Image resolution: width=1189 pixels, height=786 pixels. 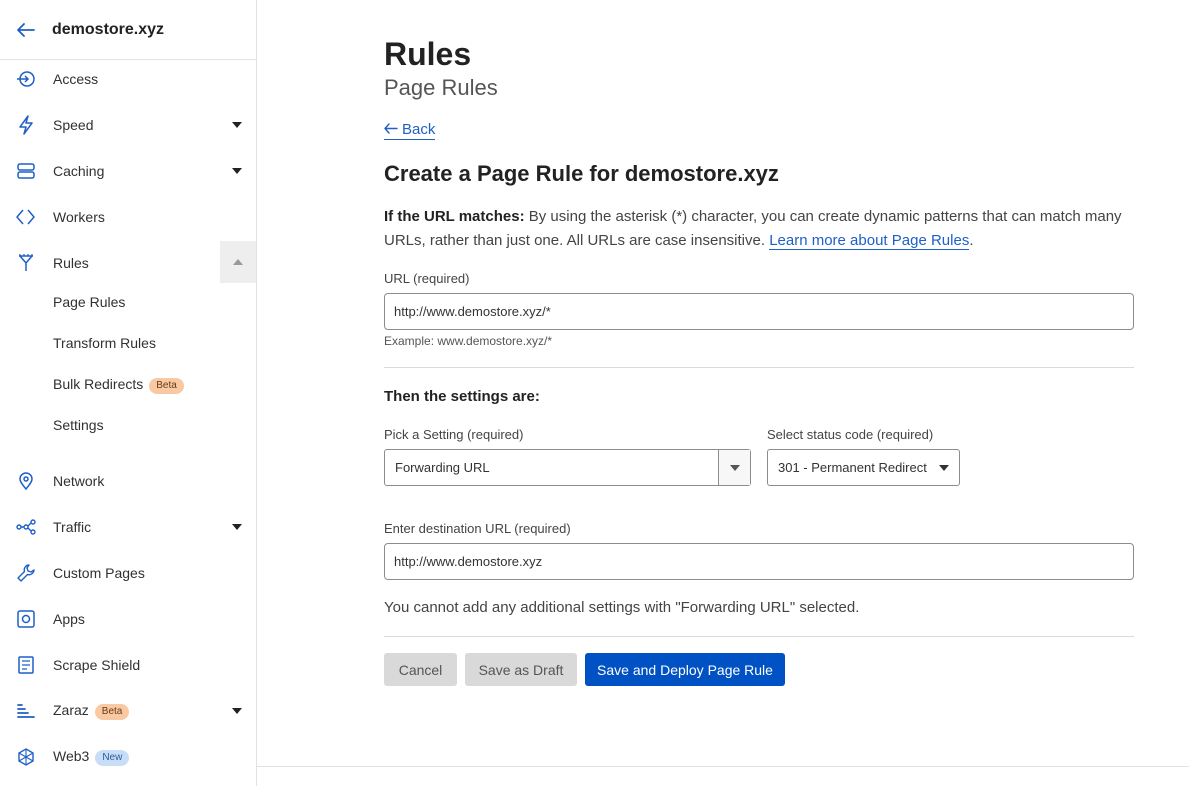 What do you see at coordinates (391, 129) in the screenshot?
I see `arrow-left-icon` at bounding box center [391, 129].